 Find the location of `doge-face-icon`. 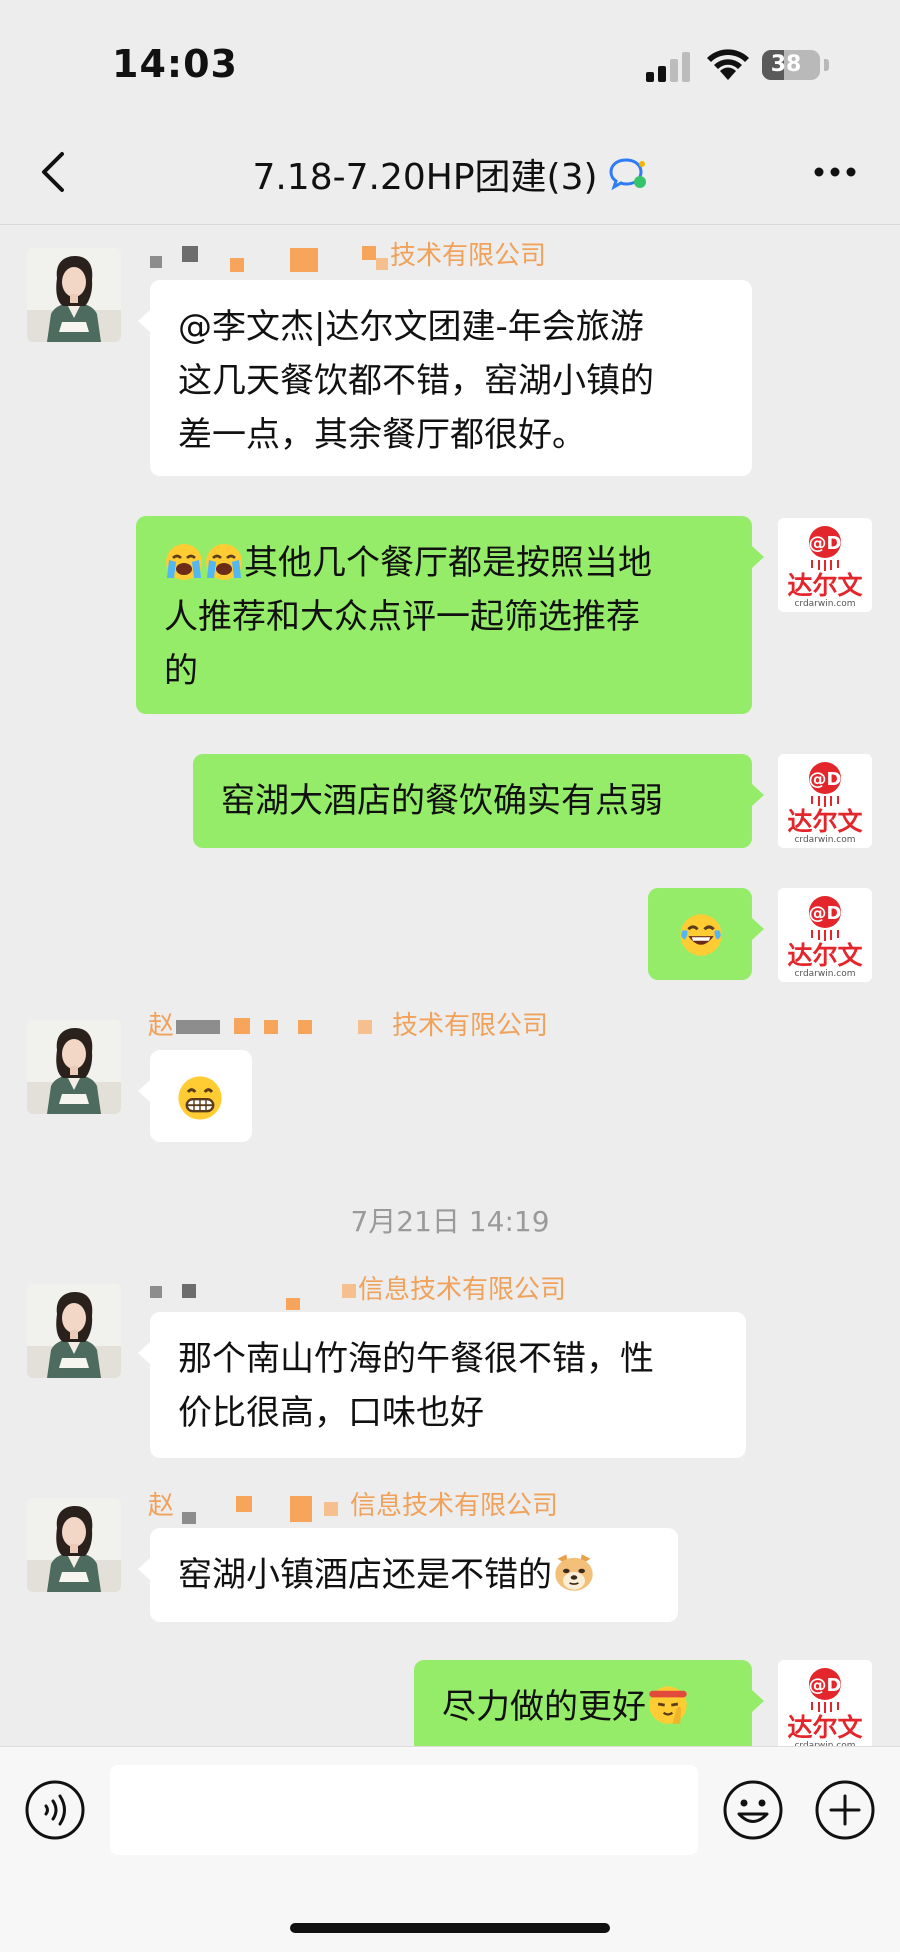

doge-face-icon is located at coordinates (574, 1572).